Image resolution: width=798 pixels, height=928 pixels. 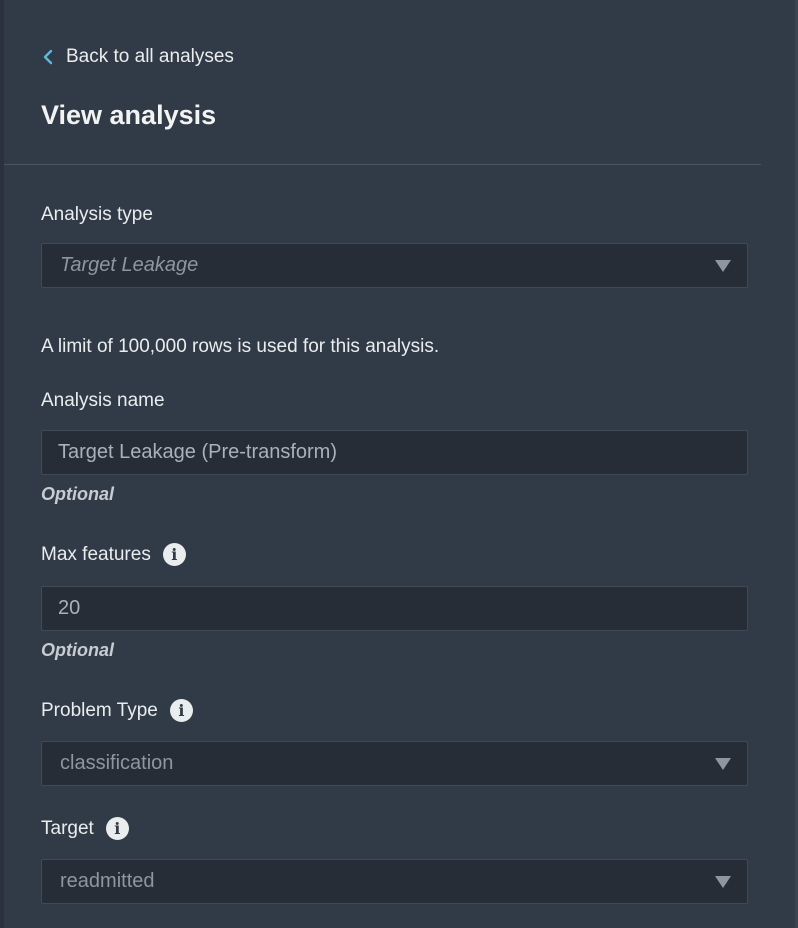 I want to click on chevron-left-icon, so click(x=48, y=57).